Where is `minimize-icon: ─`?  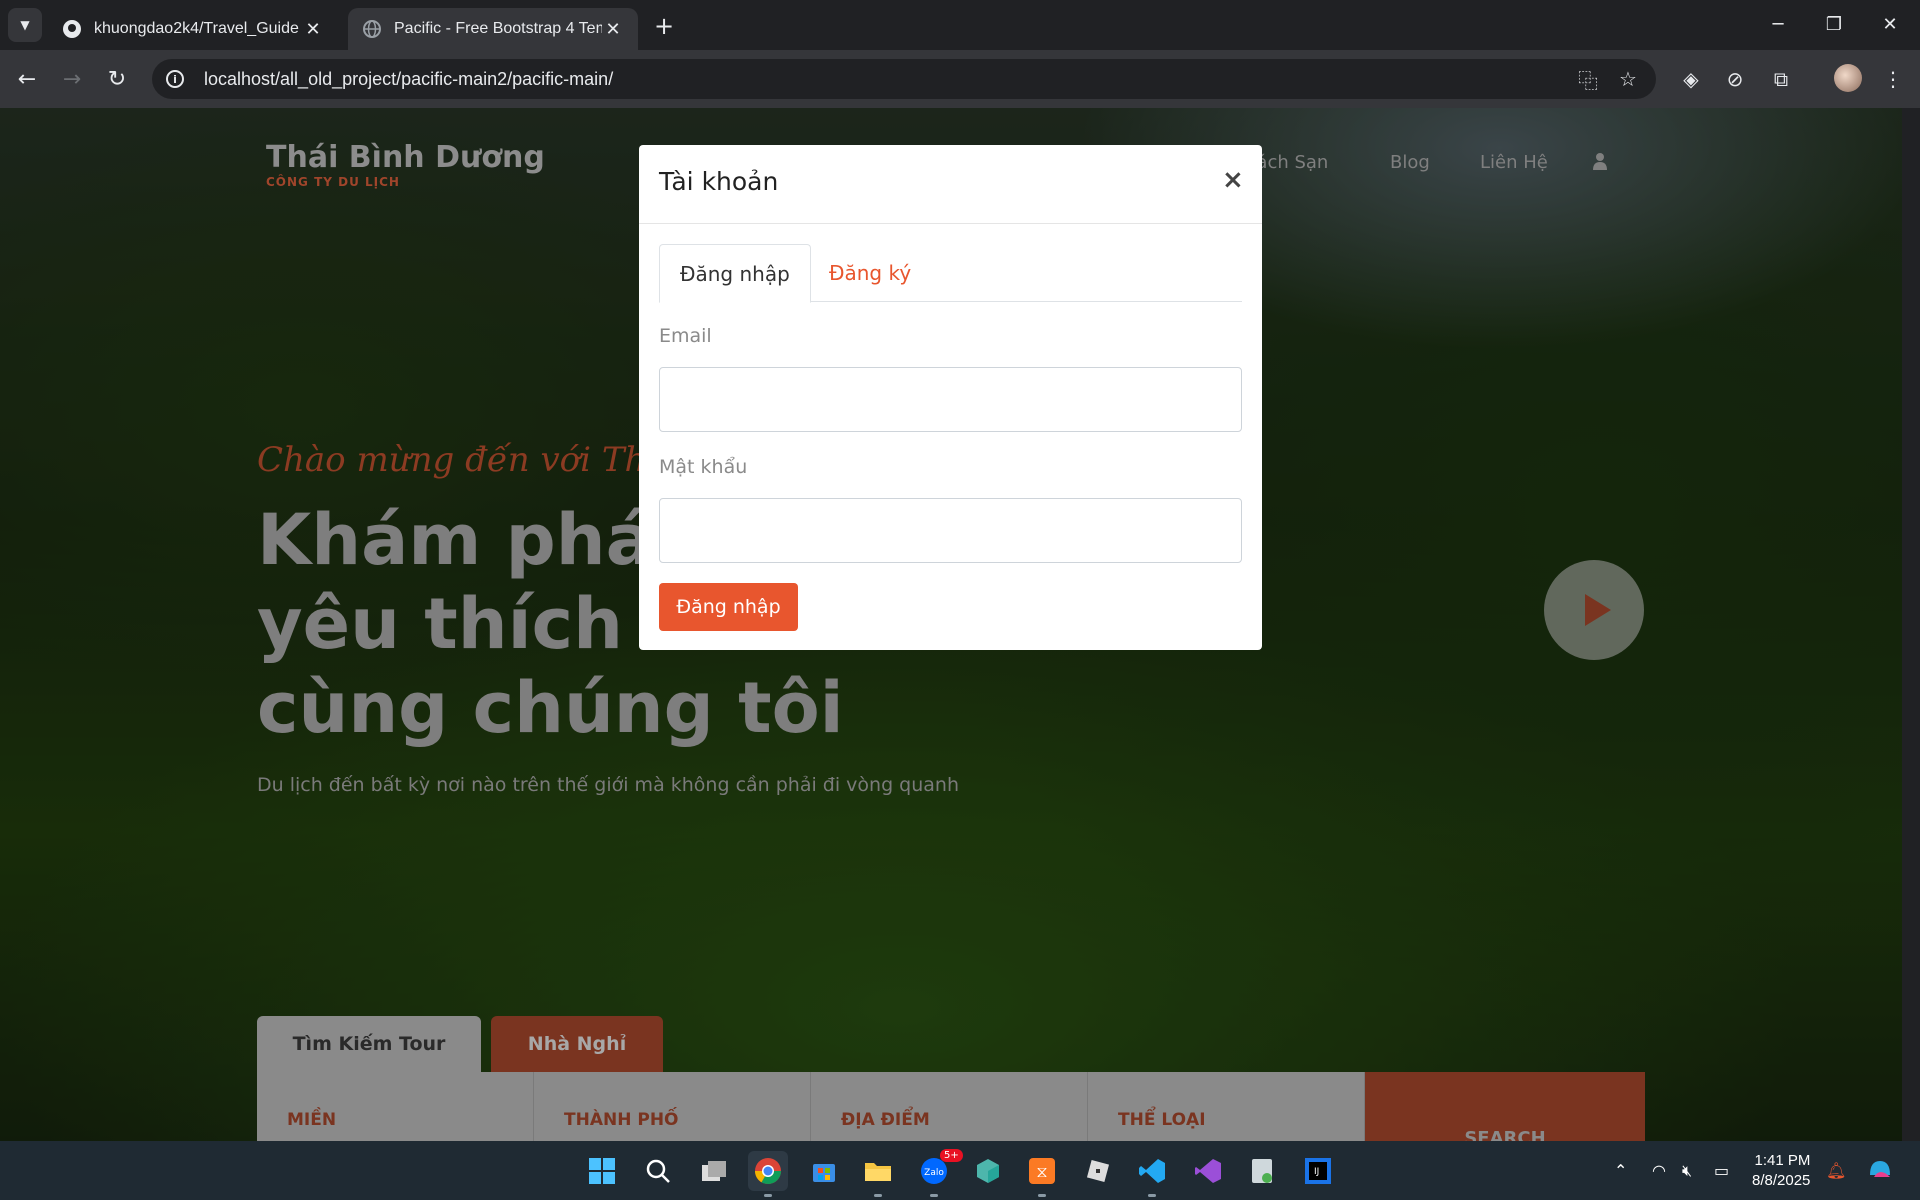
minimize-icon: ─ is located at coordinates (1778, 24).